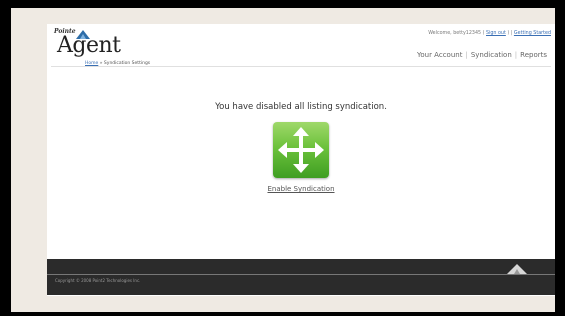 This screenshot has width=565, height=316. I want to click on nav-your-account: Your Account, so click(439, 55).